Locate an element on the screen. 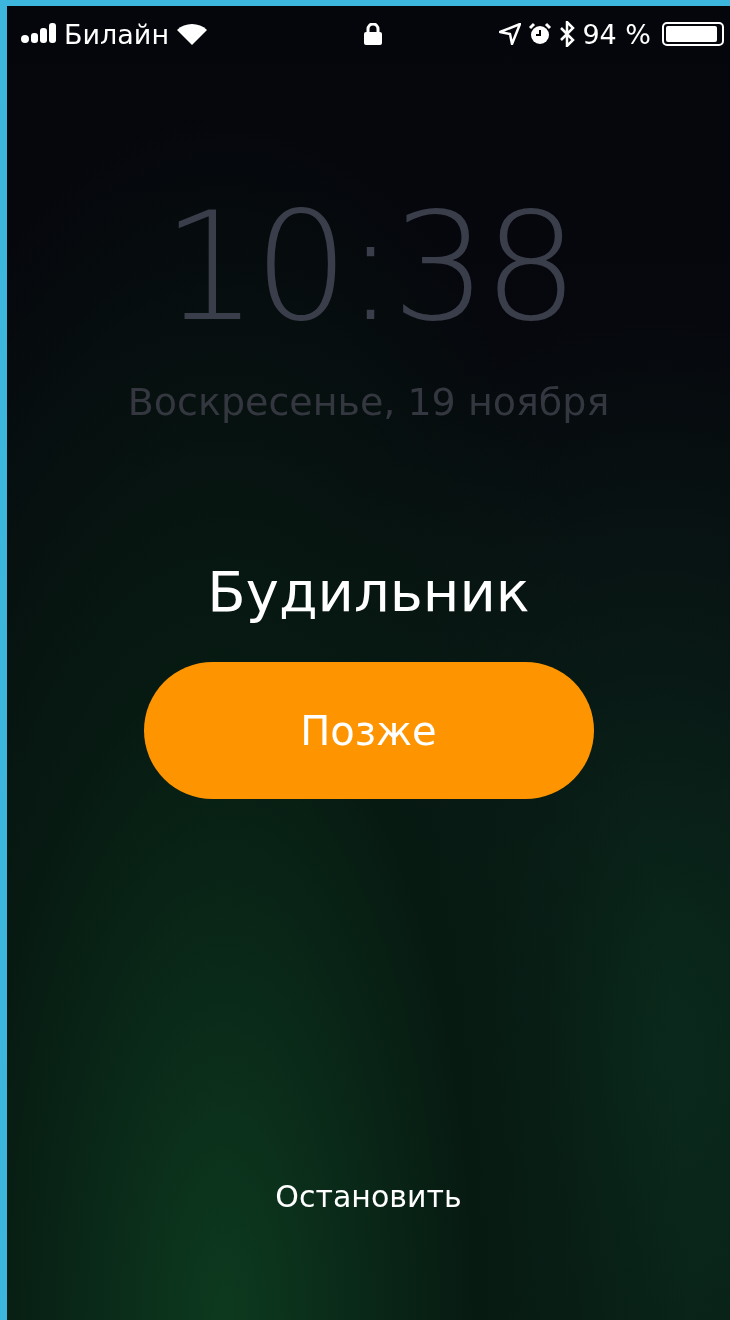 The height and width of the screenshot is (1320, 730). battery-percent: 94 % is located at coordinates (616, 34).